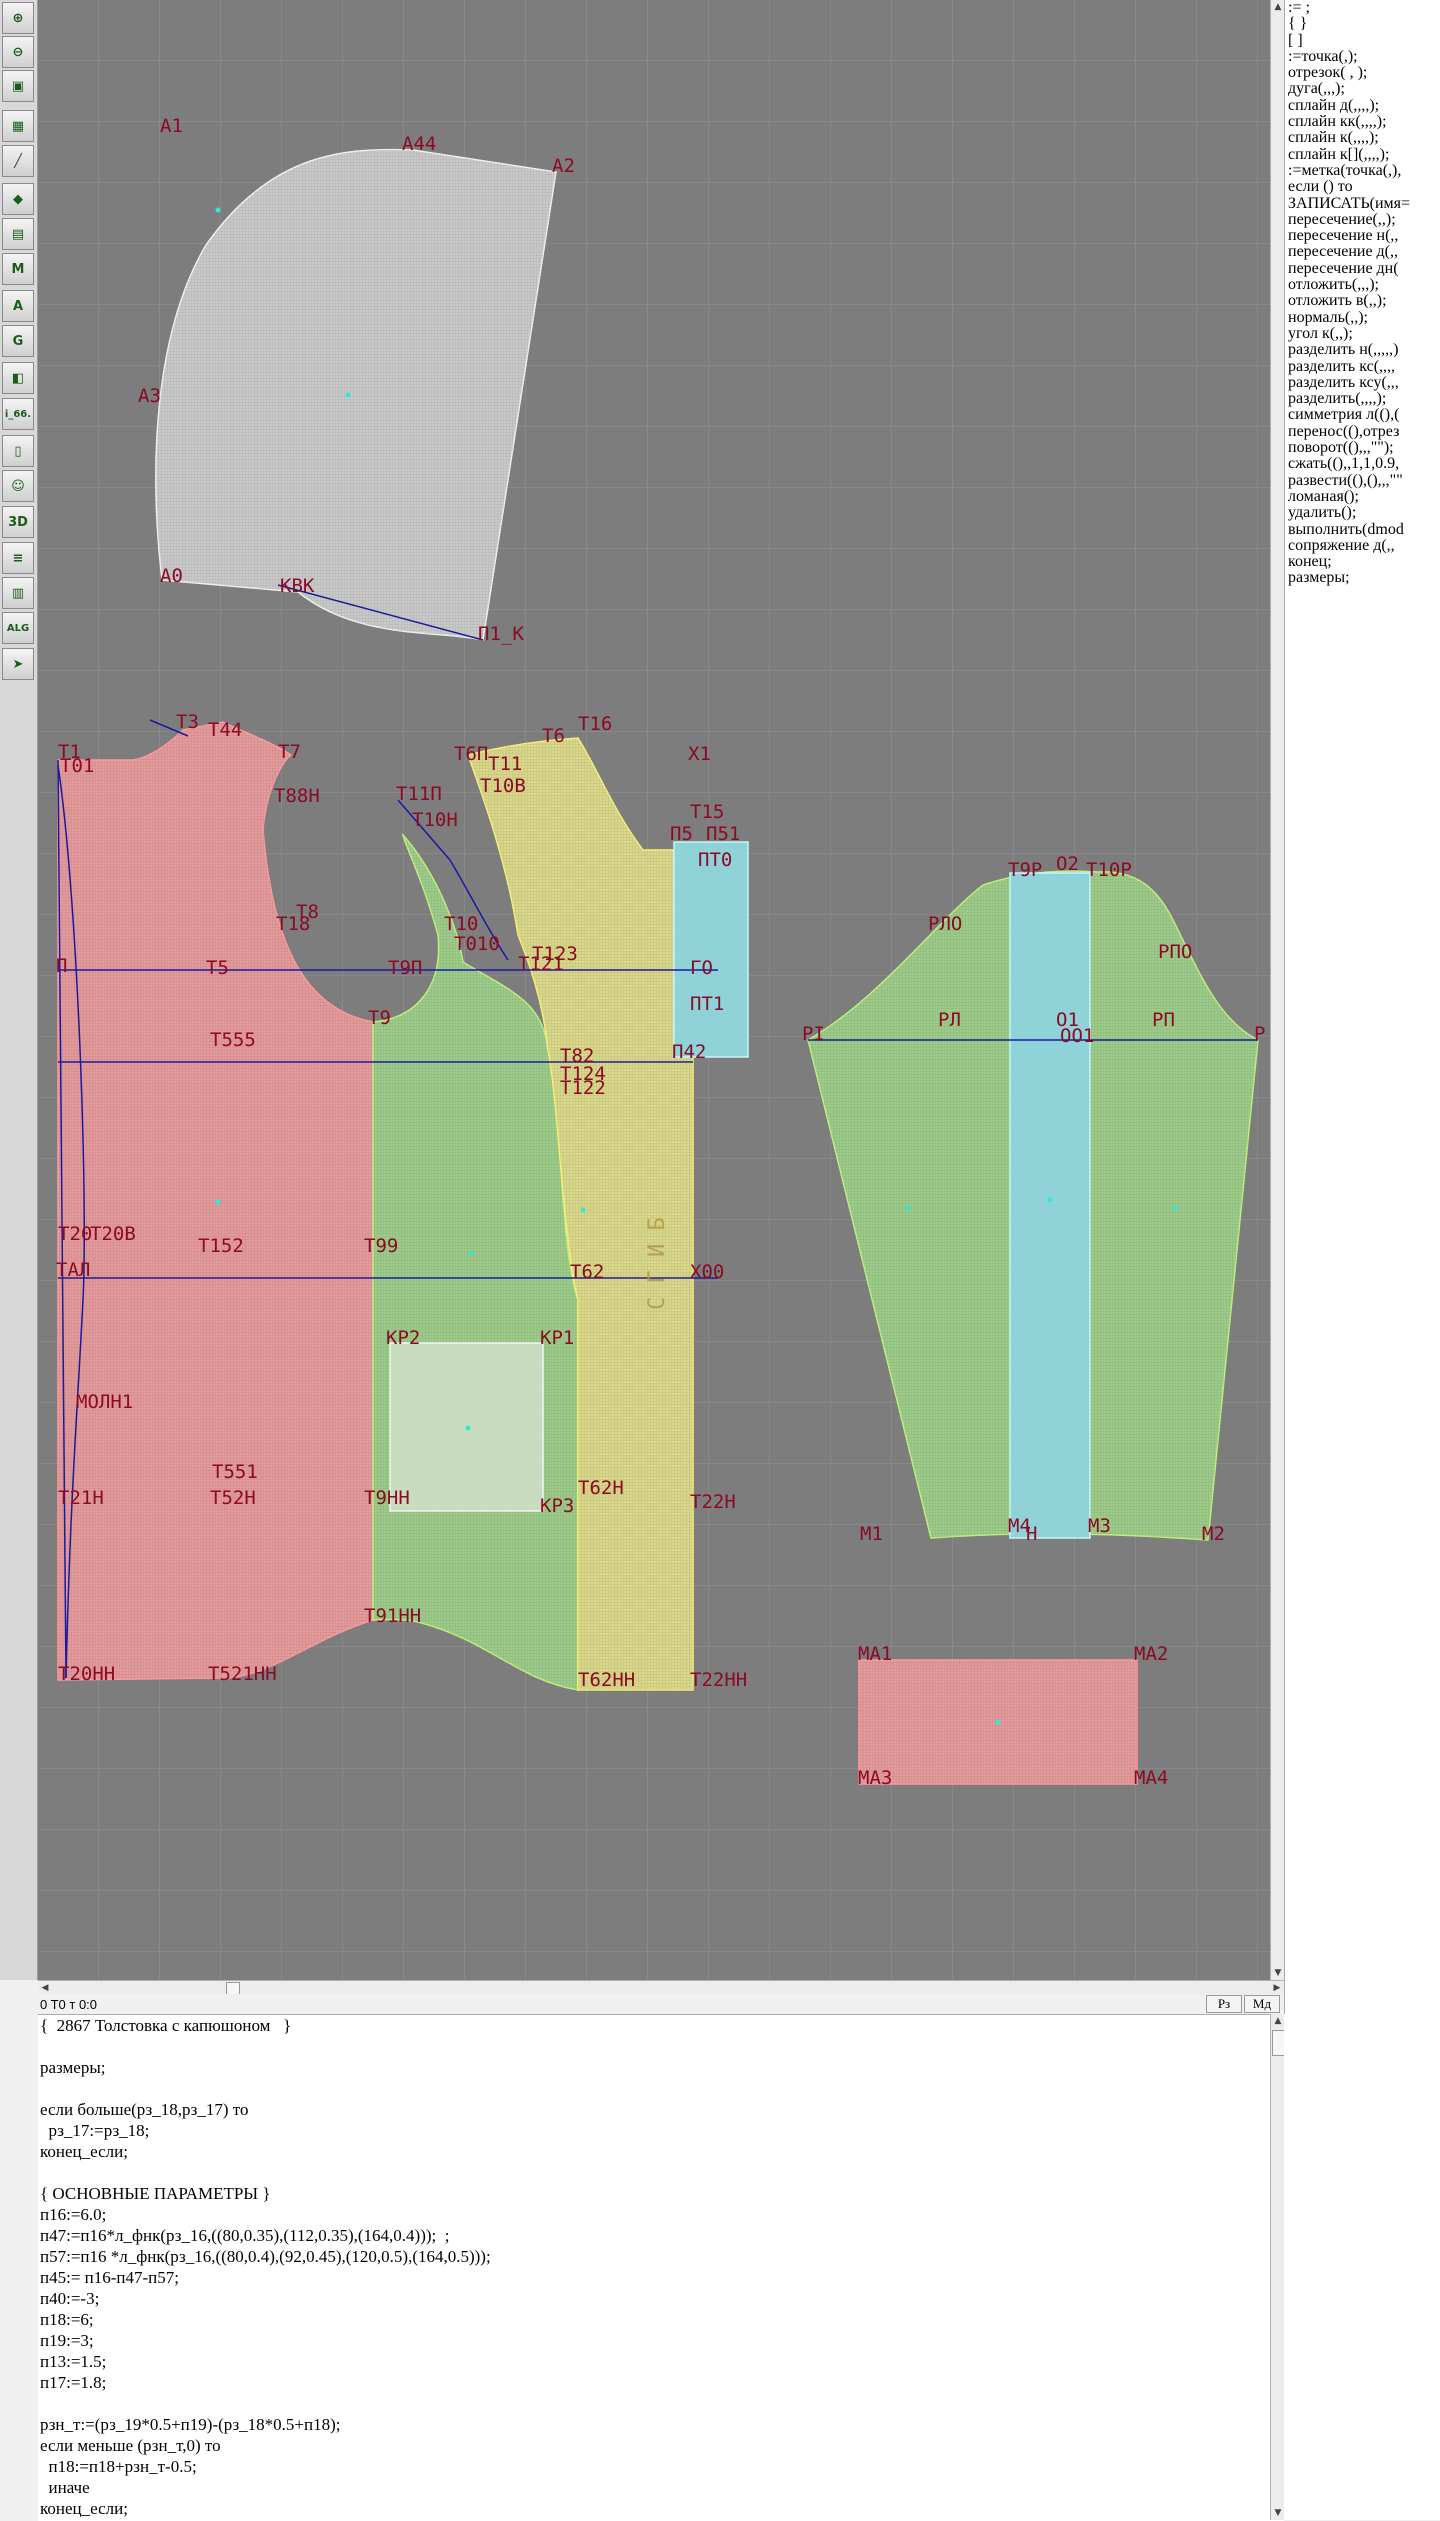 This screenshot has width=1440, height=2521. What do you see at coordinates (1349, 480) in the screenshot?
I see `command-item: развести((),(),,,""` at bounding box center [1349, 480].